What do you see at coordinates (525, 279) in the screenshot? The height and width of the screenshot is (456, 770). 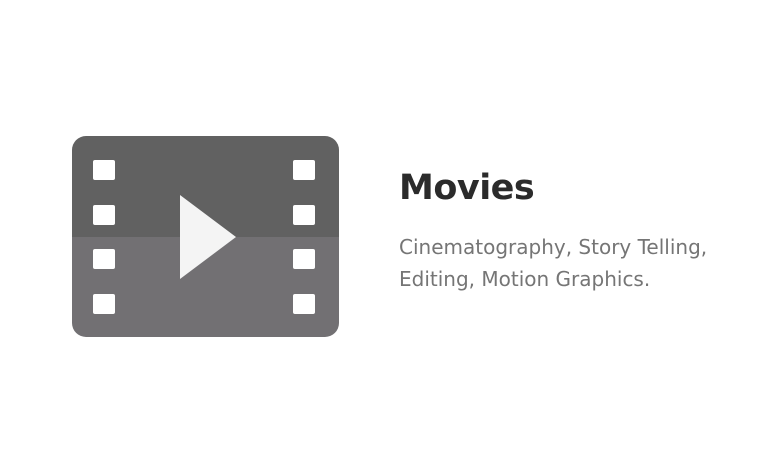 I see `card-description-line: Editing, Motion Graphics.` at bounding box center [525, 279].